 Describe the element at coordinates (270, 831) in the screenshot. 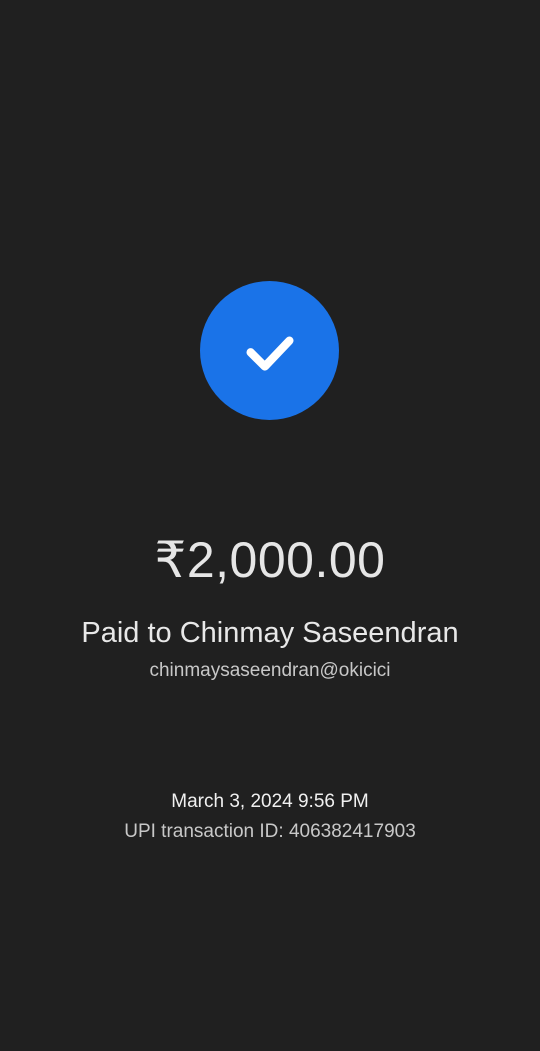

I see `transaction-id: UPI transaction ID: 406382417903` at that location.